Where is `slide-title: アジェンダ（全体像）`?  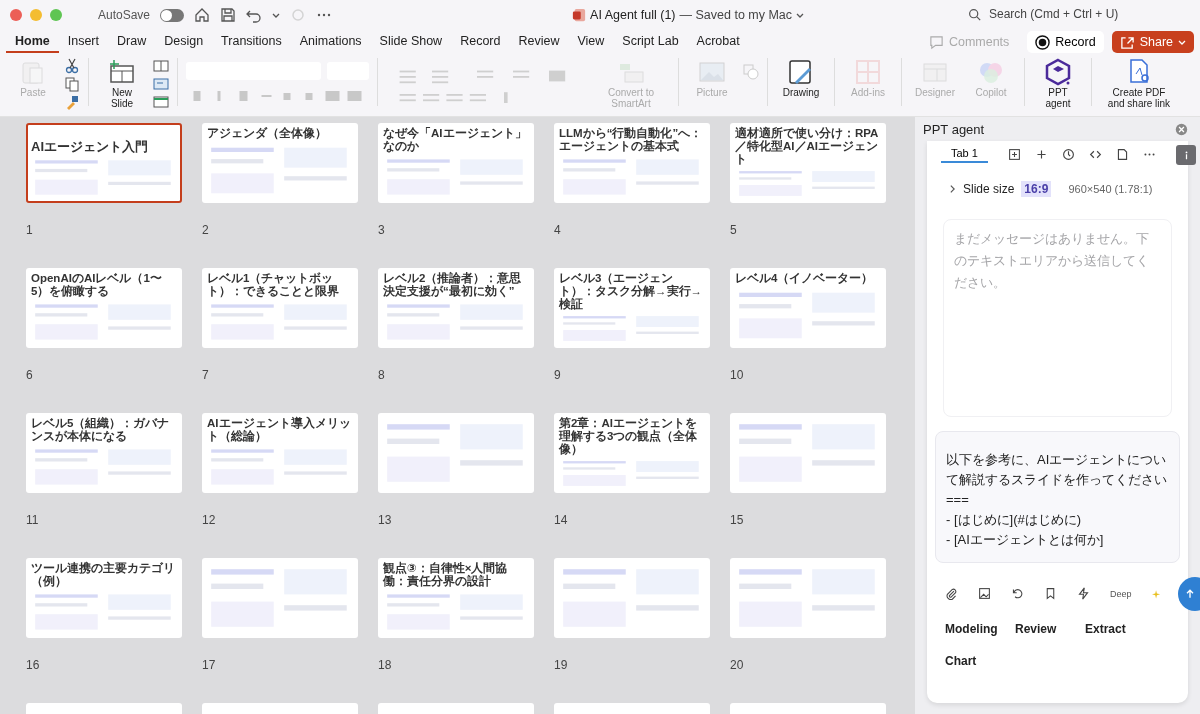 slide-title: アジェンダ（全体像） is located at coordinates (267, 133).